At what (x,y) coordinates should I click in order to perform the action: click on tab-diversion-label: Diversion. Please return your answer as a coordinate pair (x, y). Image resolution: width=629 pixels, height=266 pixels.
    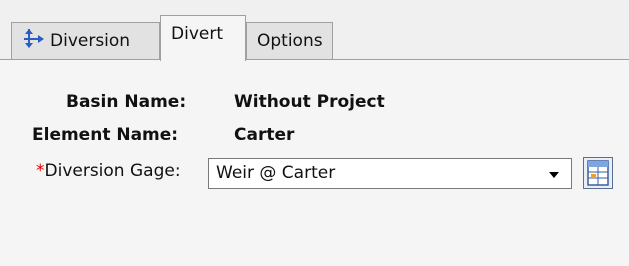
    Looking at the image, I should click on (90, 41).